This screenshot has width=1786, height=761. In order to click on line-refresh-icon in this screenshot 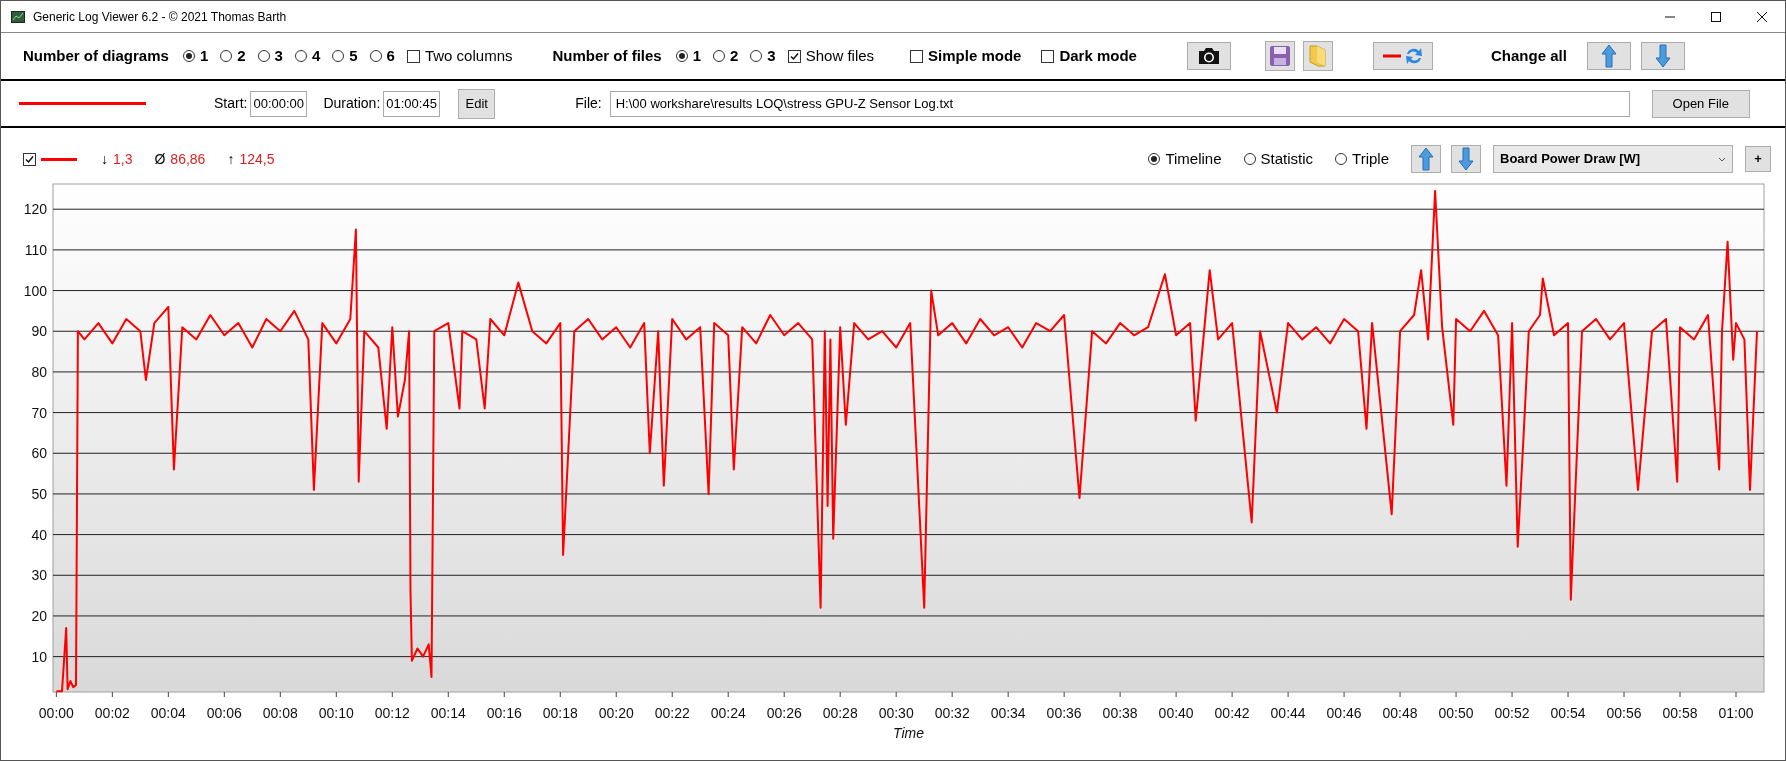, I will do `click(1402, 56)`.